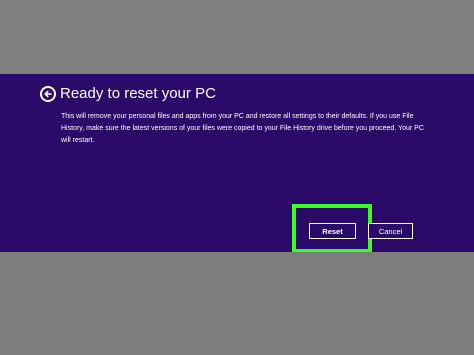 The width and height of the screenshot is (474, 355). I want to click on reset-button: Reset, so click(332, 231).